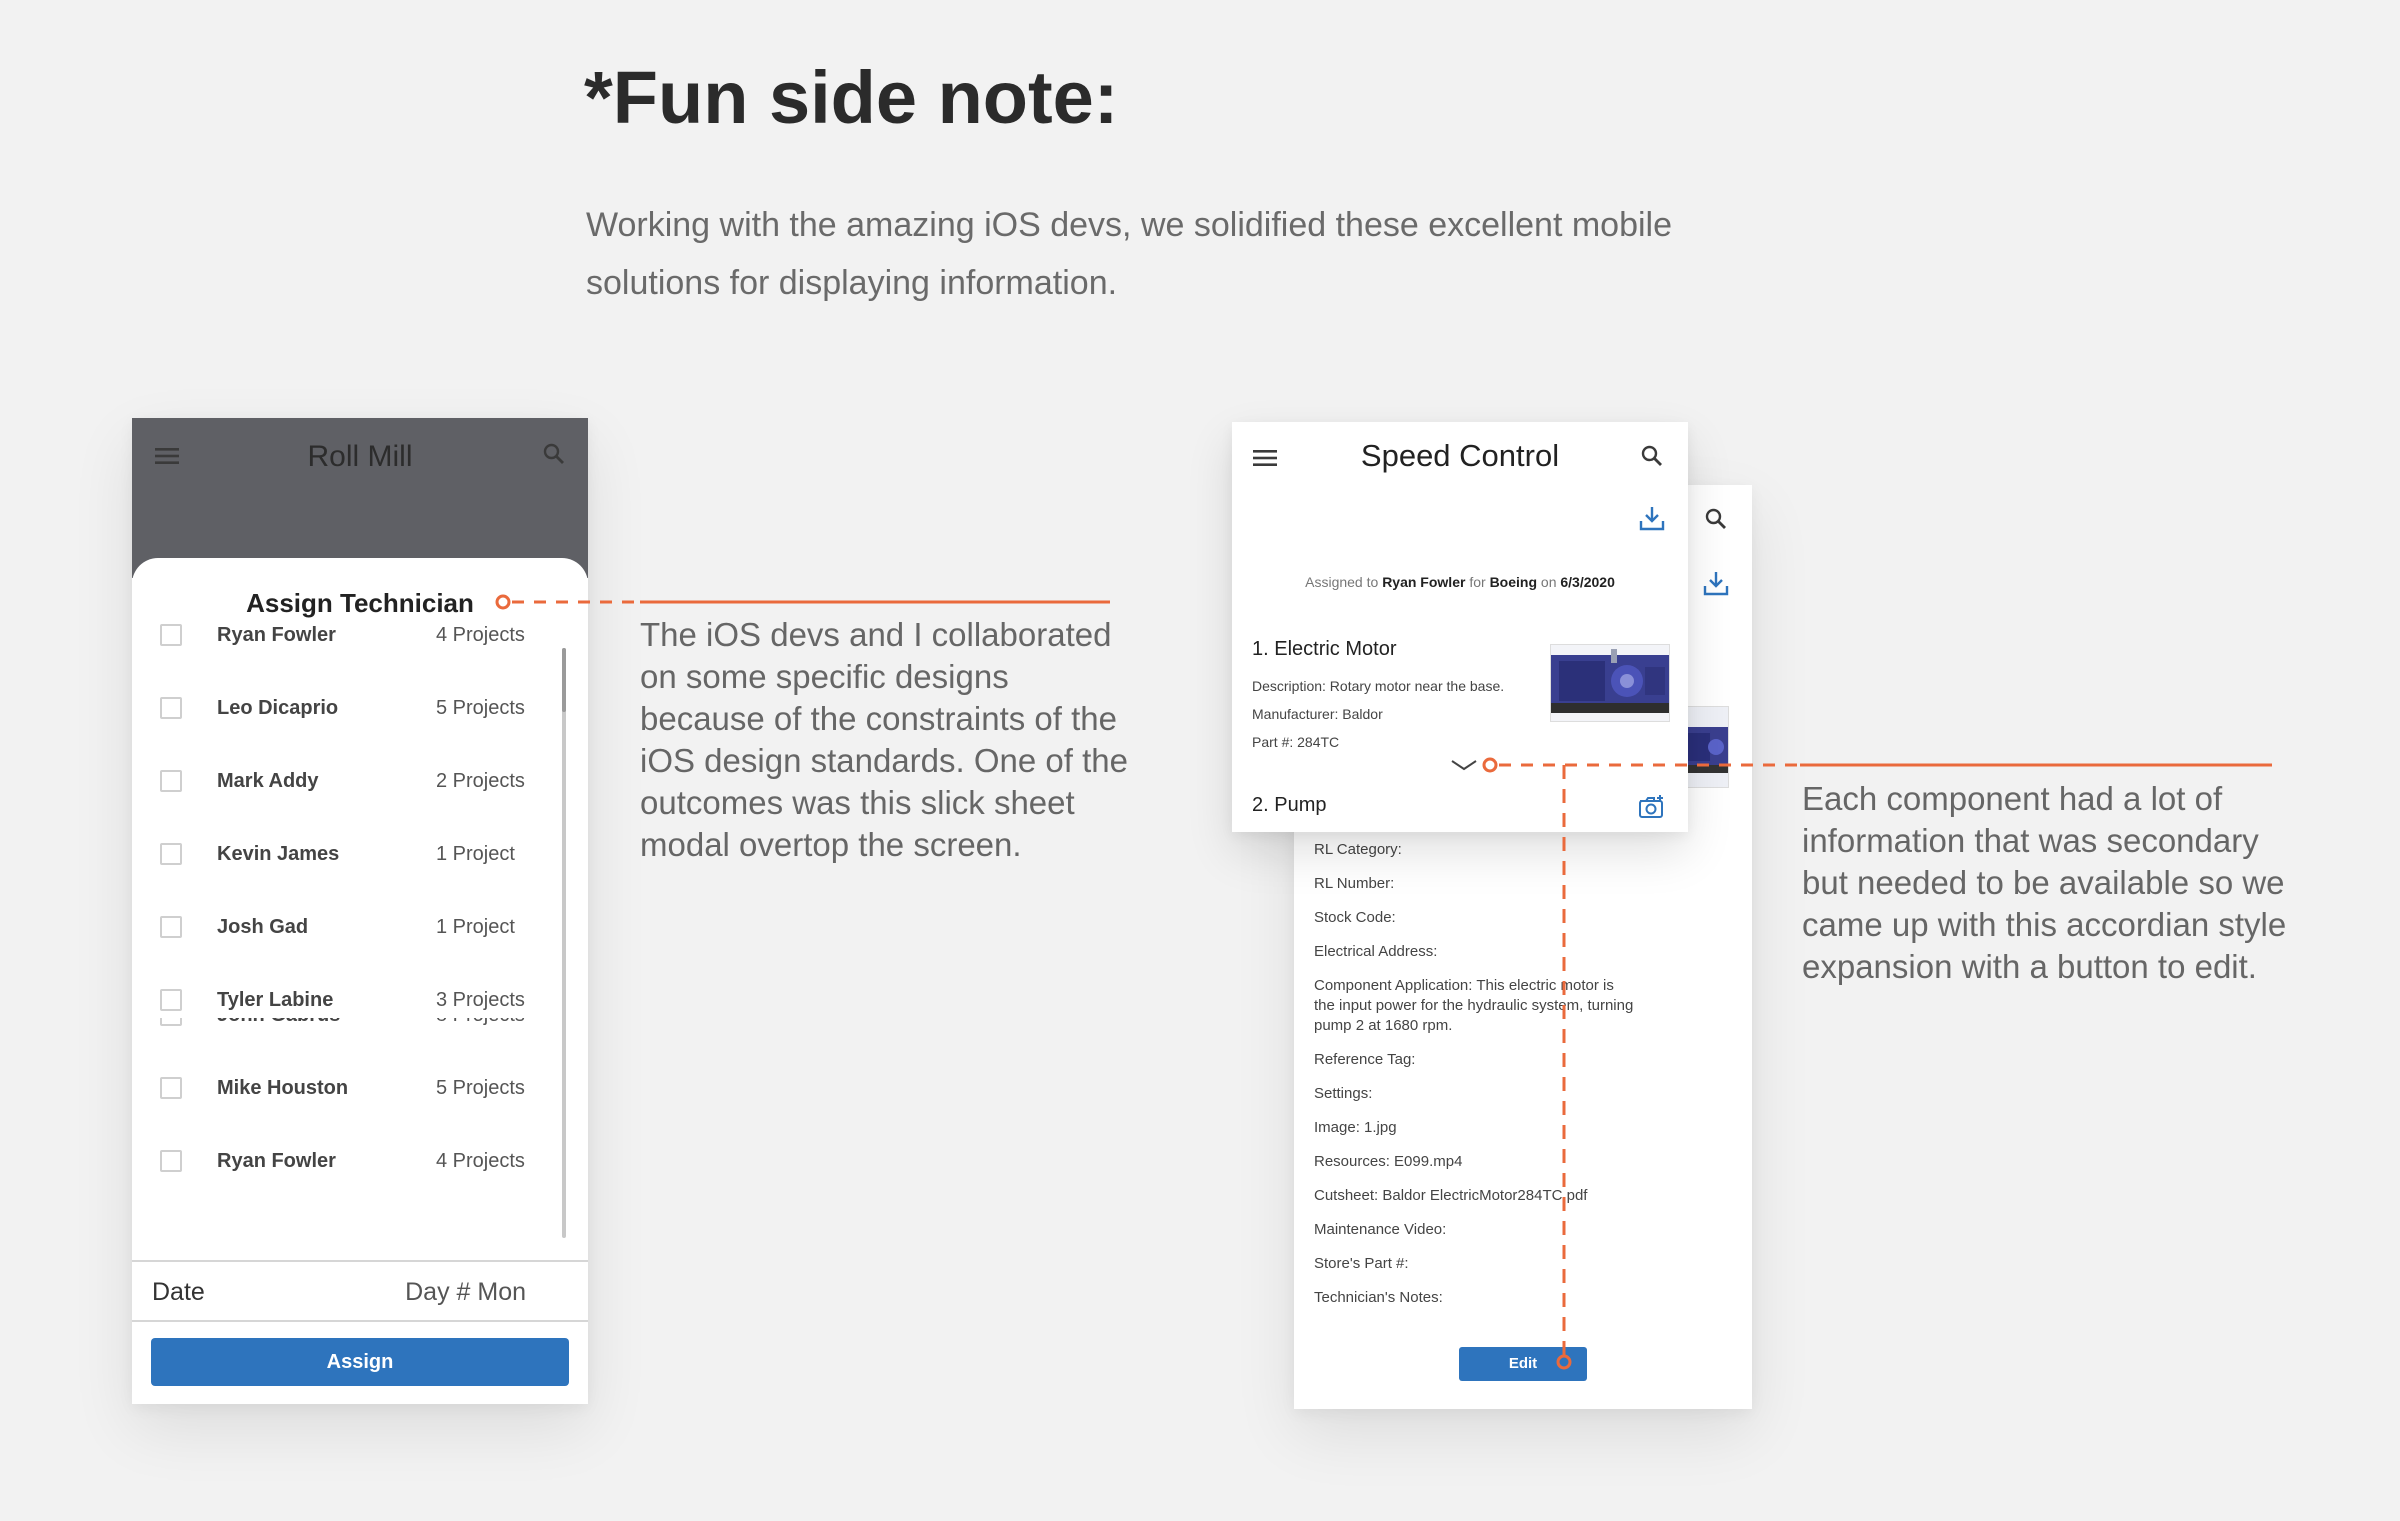  What do you see at coordinates (465, 1292) in the screenshot?
I see `date-value: Day # Mon` at bounding box center [465, 1292].